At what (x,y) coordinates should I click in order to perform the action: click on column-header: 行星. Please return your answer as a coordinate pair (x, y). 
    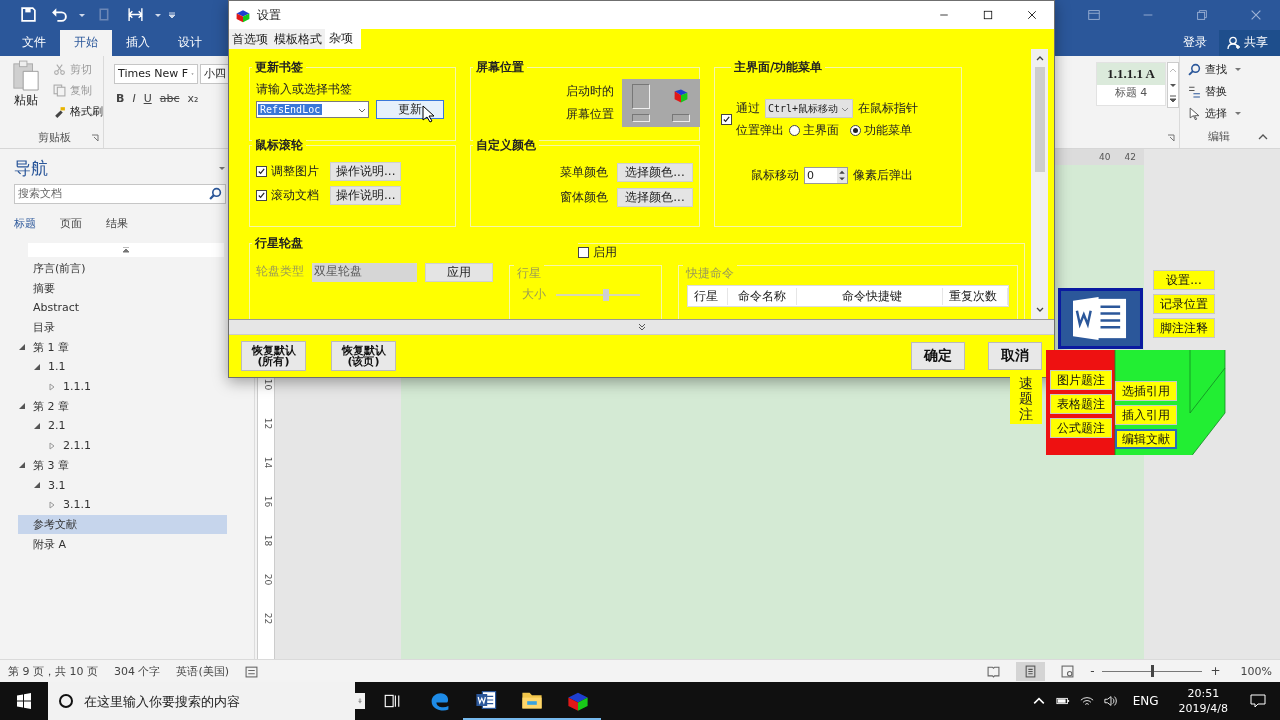
    Looking at the image, I should click on (708, 296).